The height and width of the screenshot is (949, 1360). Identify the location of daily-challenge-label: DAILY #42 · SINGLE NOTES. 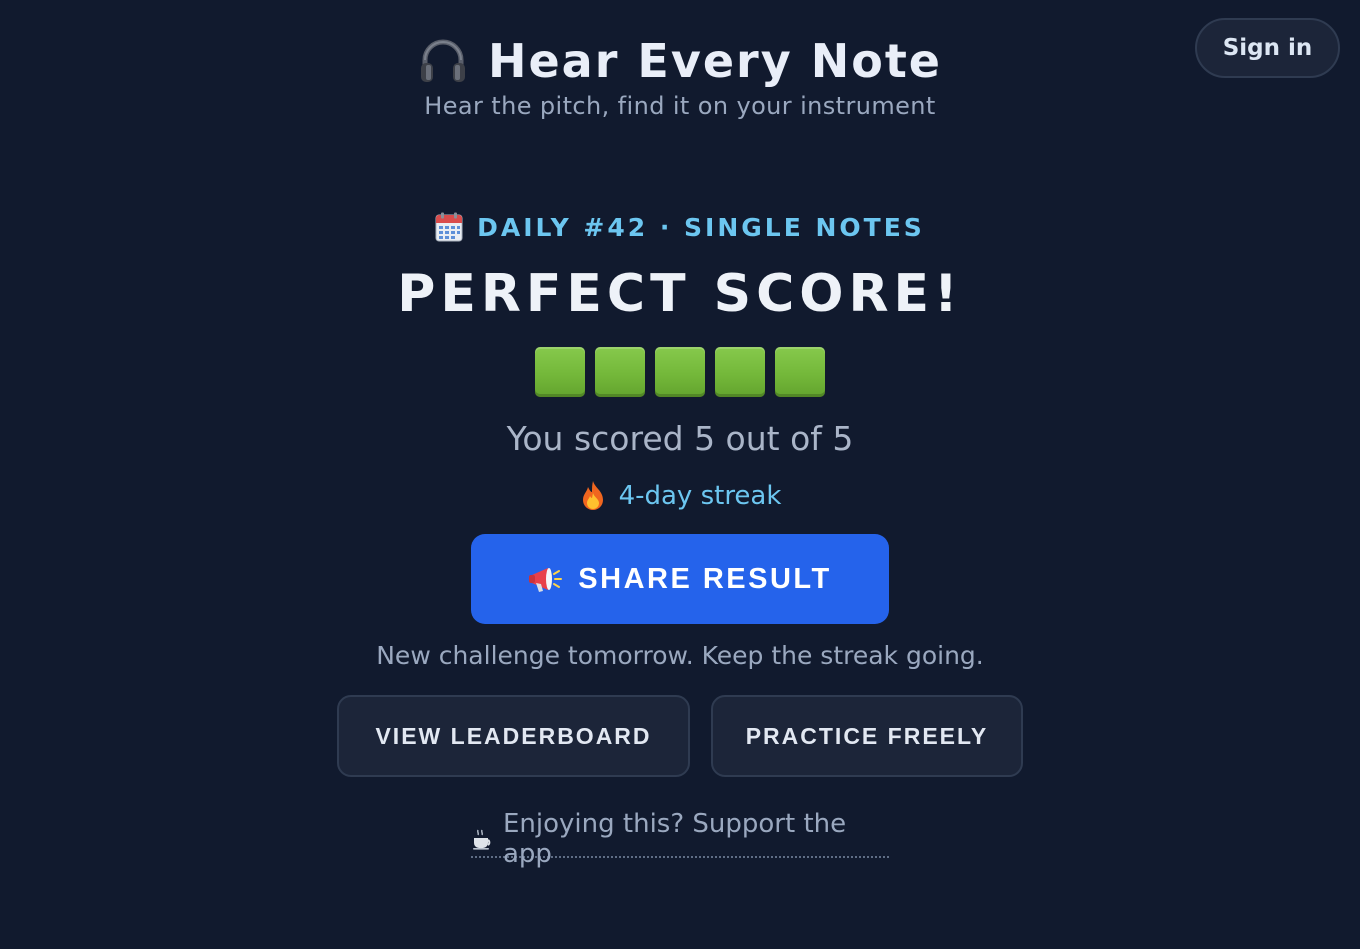
(680, 227).